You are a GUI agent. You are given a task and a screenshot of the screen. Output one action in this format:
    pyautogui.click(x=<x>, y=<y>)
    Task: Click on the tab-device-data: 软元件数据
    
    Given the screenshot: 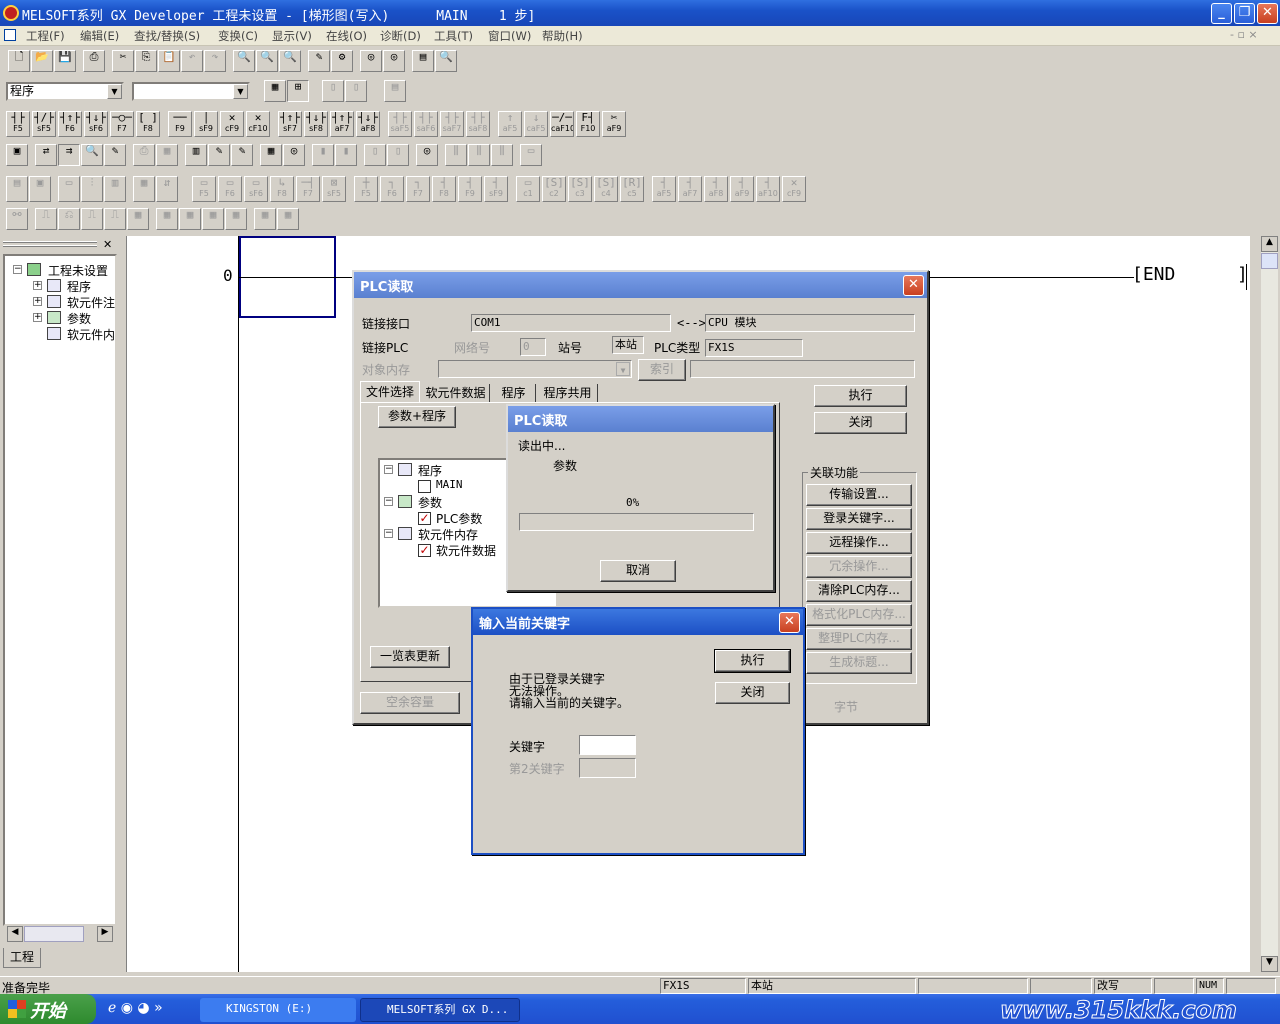 What is the action you would take?
    pyautogui.click(x=456, y=393)
    